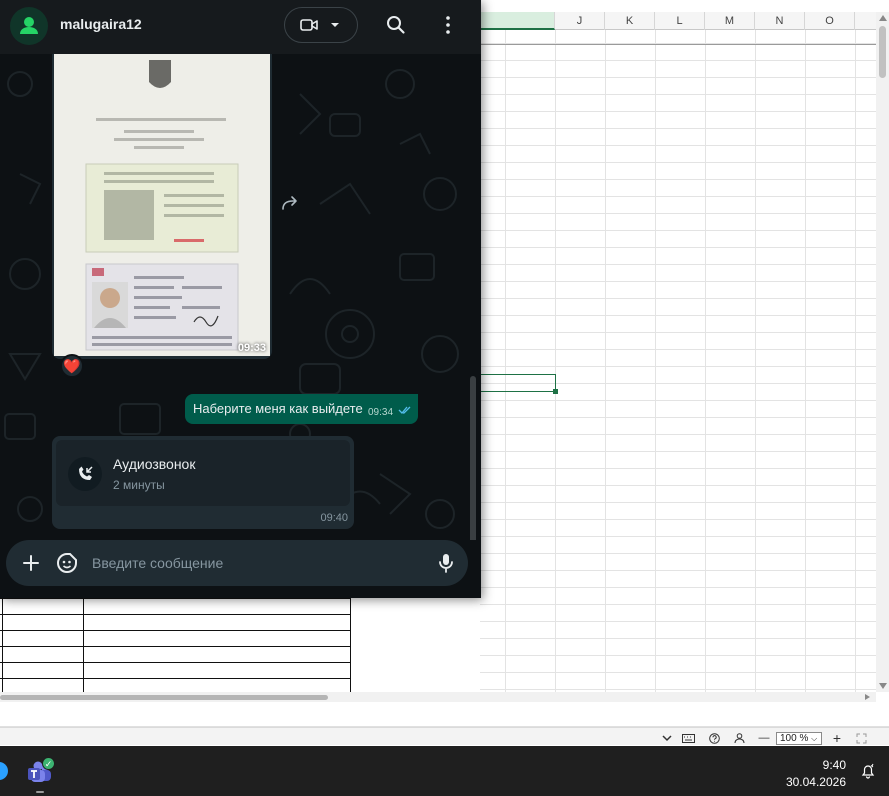 This screenshot has height=796, width=889. What do you see at coordinates (764, 736) in the screenshot?
I see `zoom-out-button: —` at bounding box center [764, 736].